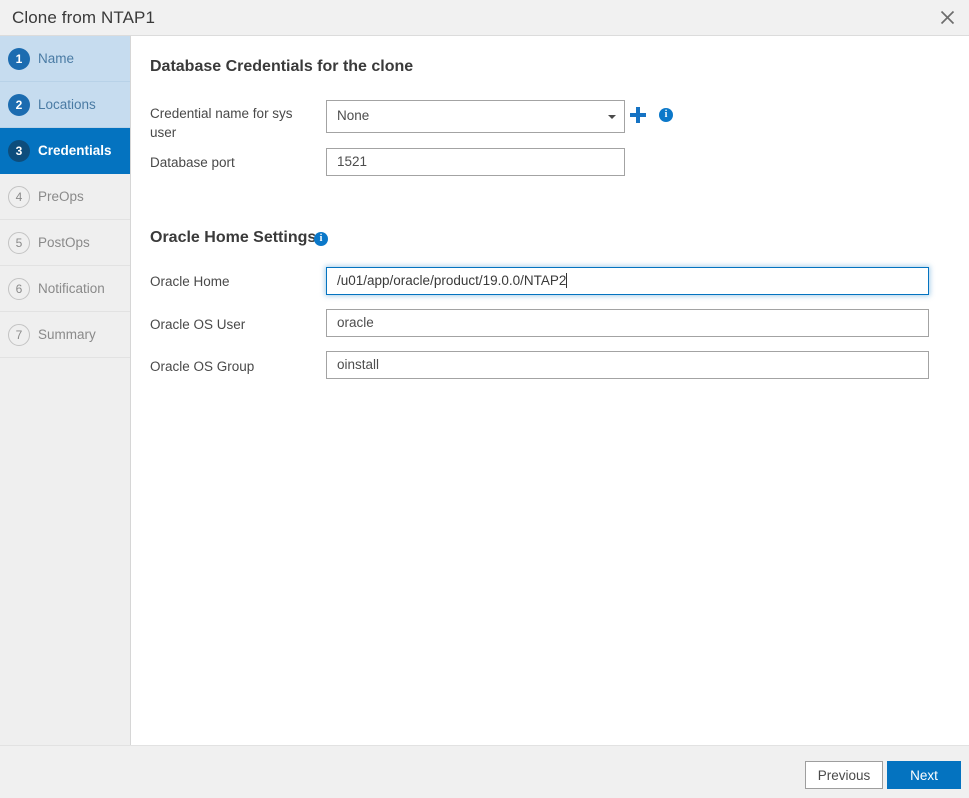 The width and height of the screenshot is (969, 798). What do you see at coordinates (484, 18) in the screenshot?
I see `dialog-titlebar: Clone from NTAP1` at bounding box center [484, 18].